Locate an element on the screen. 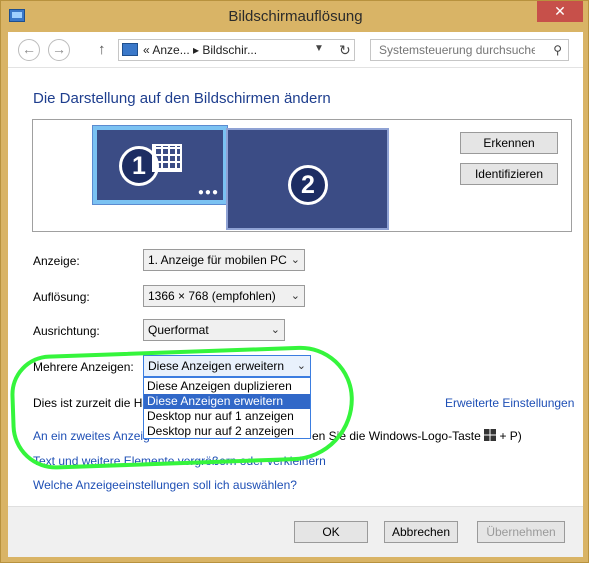 The width and height of the screenshot is (589, 563). ok-button: OK is located at coordinates (331, 532).